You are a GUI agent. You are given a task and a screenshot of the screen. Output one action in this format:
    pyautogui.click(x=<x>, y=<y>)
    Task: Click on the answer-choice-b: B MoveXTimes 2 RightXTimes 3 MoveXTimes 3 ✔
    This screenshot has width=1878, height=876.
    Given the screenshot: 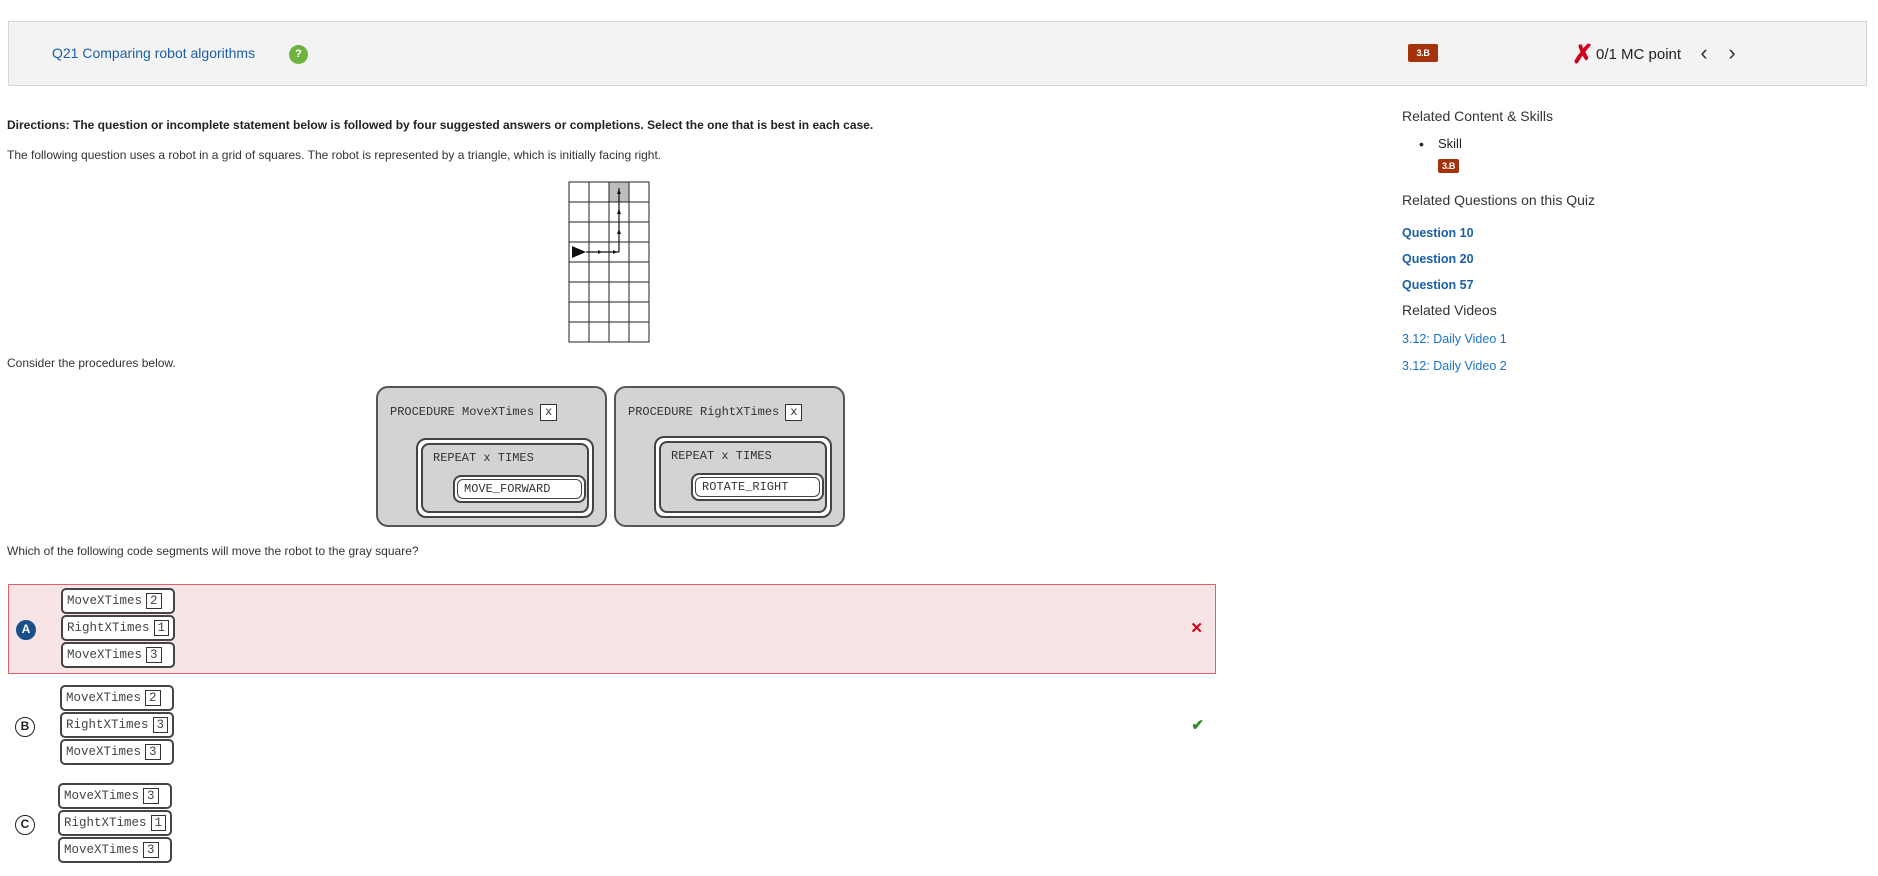 What is the action you would take?
    pyautogui.click(x=612, y=727)
    